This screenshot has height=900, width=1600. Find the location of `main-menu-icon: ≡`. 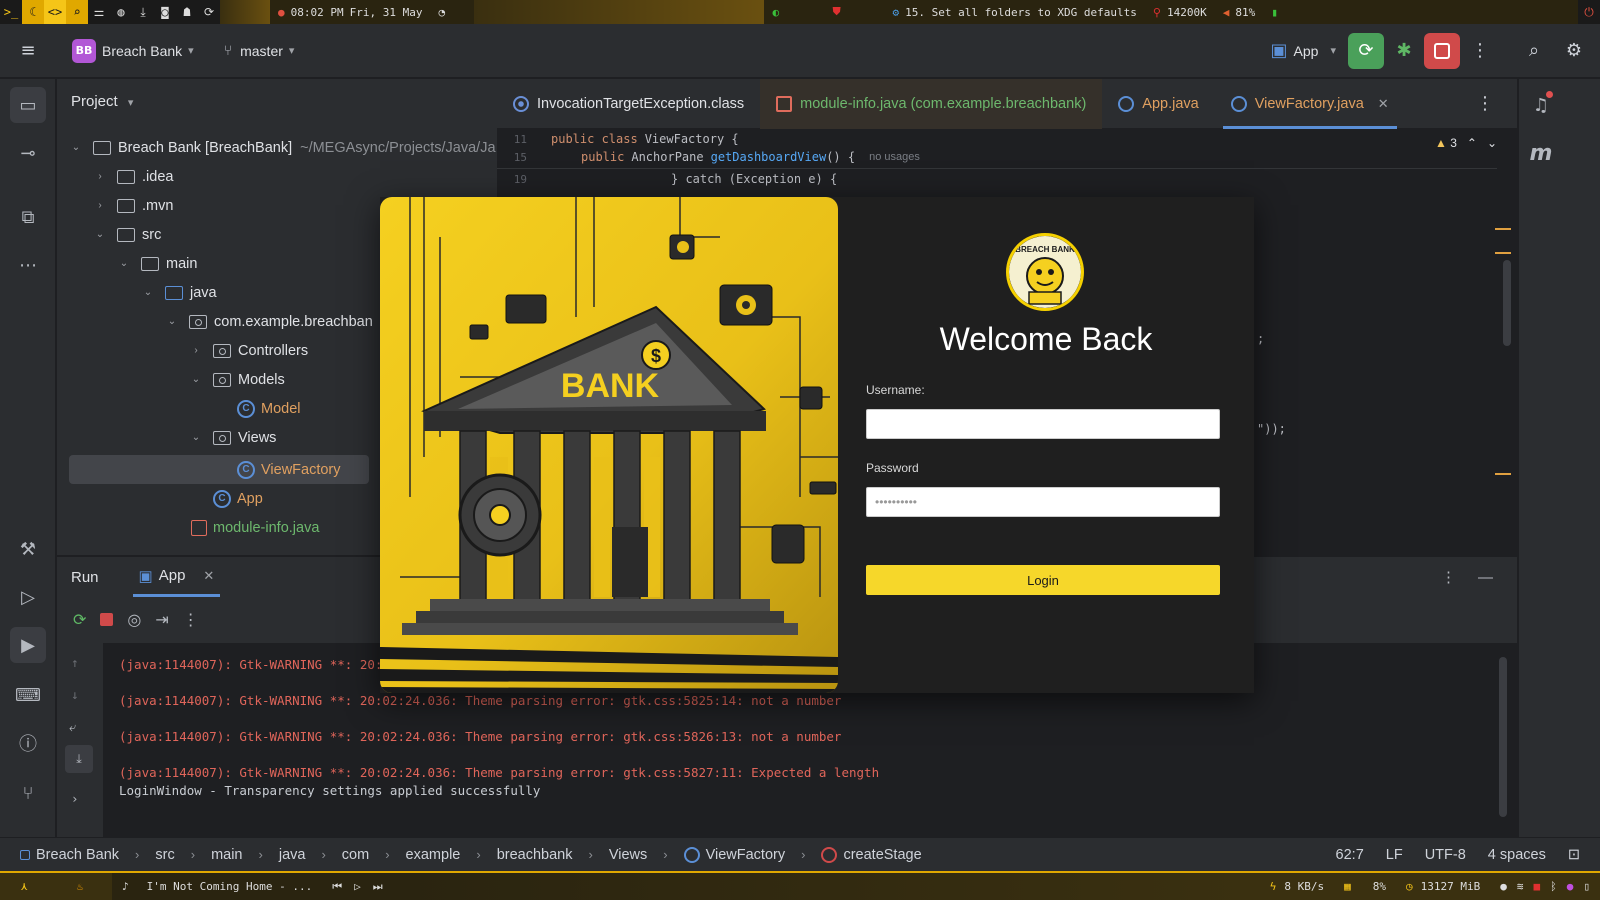

main-menu-icon: ≡ is located at coordinates (28, 51).